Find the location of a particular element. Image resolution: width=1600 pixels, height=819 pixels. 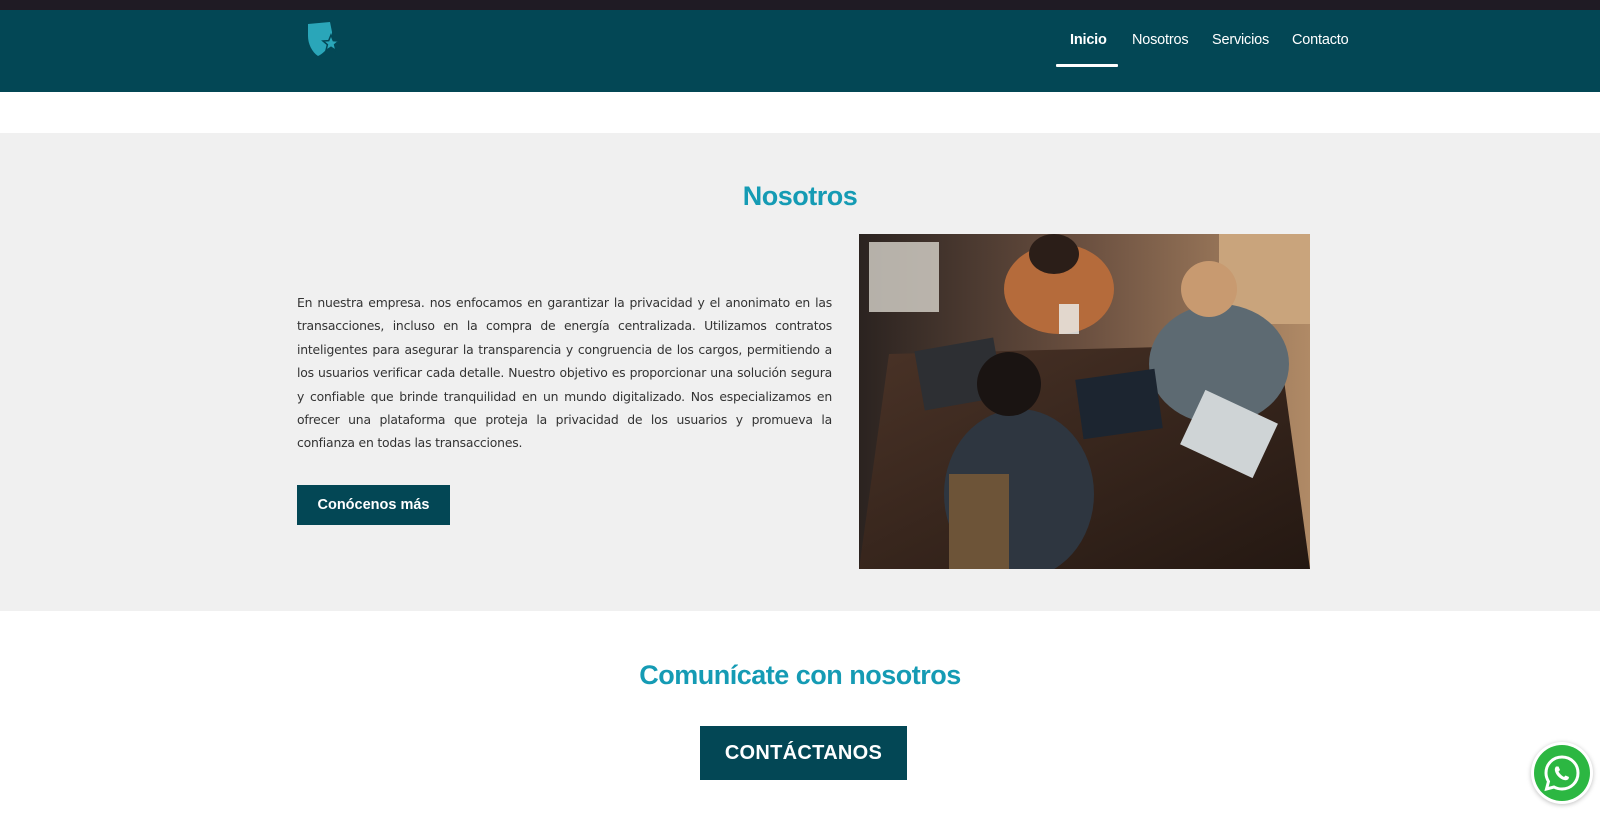

learn-more-button: Conócenos más is located at coordinates (373, 505).